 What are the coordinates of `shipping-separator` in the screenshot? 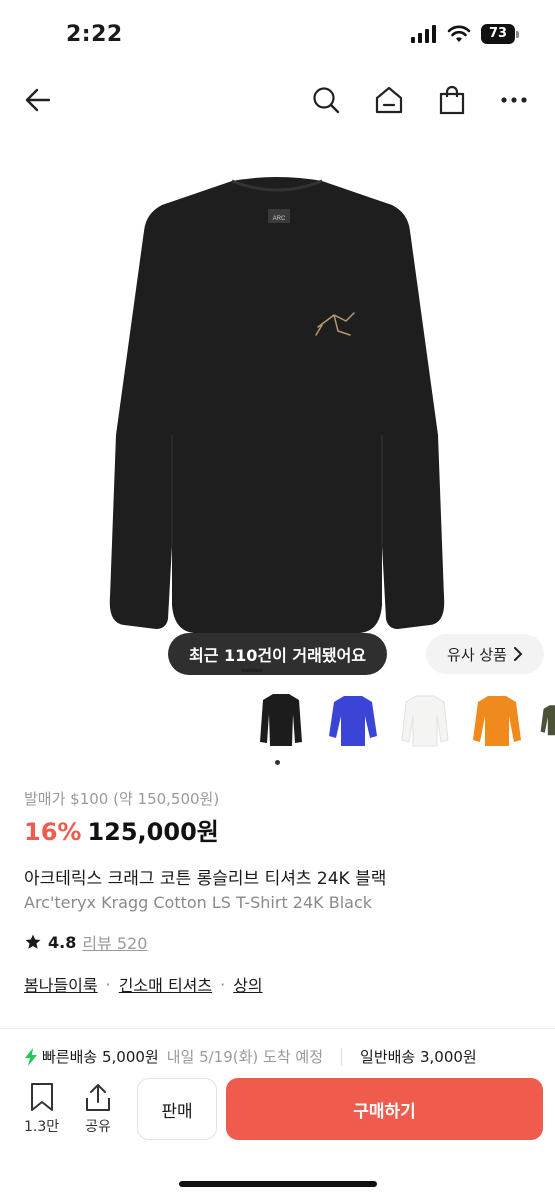 It's located at (342, 1056).